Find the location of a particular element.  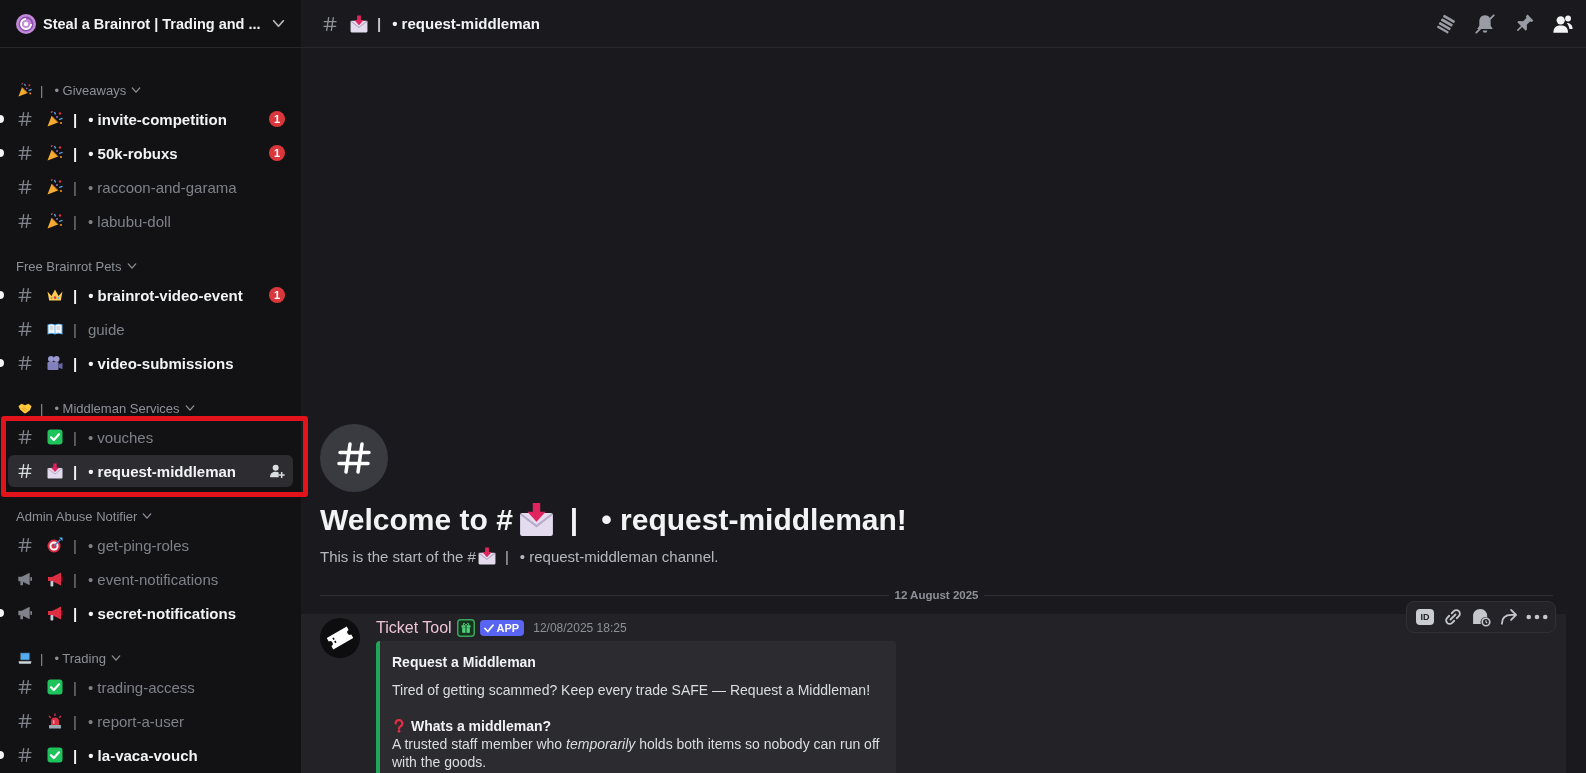

channel-title: • request-middleman is located at coordinates (466, 23).